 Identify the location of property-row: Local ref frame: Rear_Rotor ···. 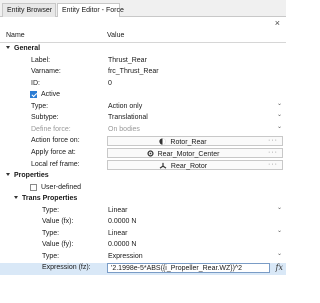
(143, 165).